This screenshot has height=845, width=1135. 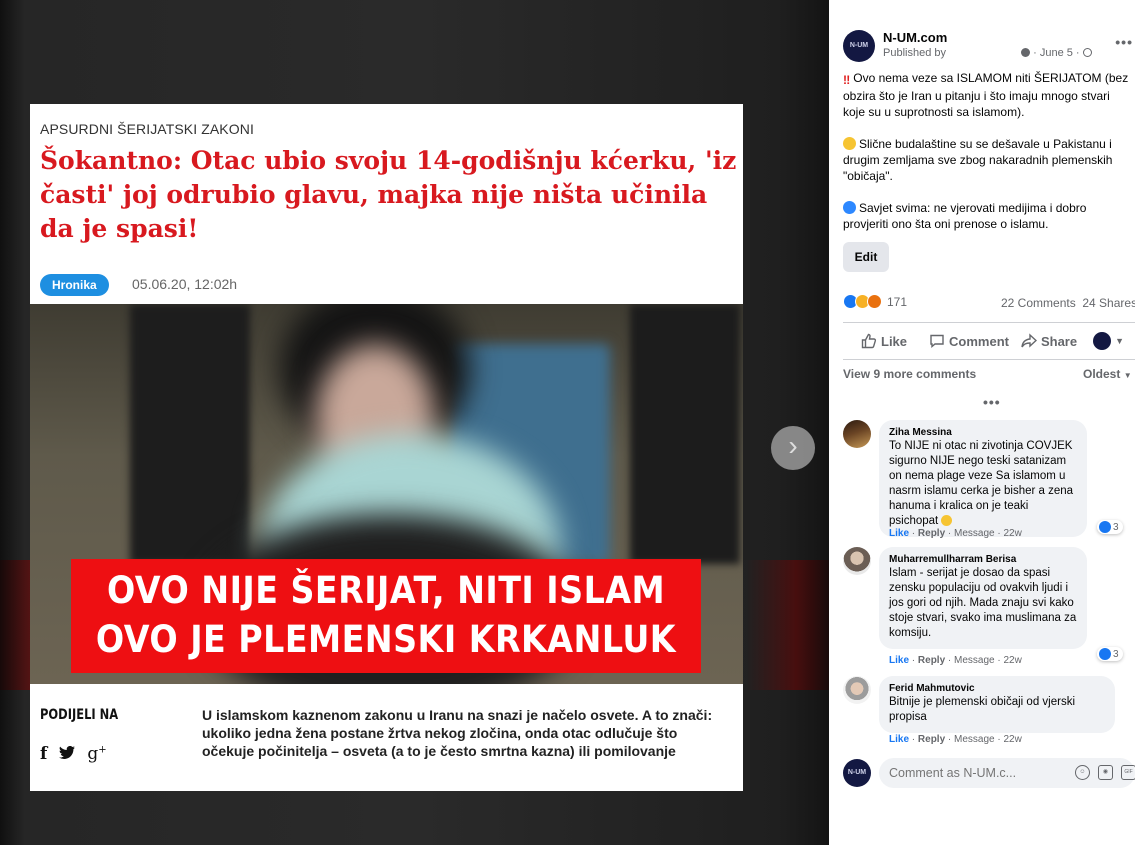 What do you see at coordinates (386, 590) in the screenshot?
I see `banner-line-1: OVO NIJE ŠERIJAT, NITI ISLAM` at bounding box center [386, 590].